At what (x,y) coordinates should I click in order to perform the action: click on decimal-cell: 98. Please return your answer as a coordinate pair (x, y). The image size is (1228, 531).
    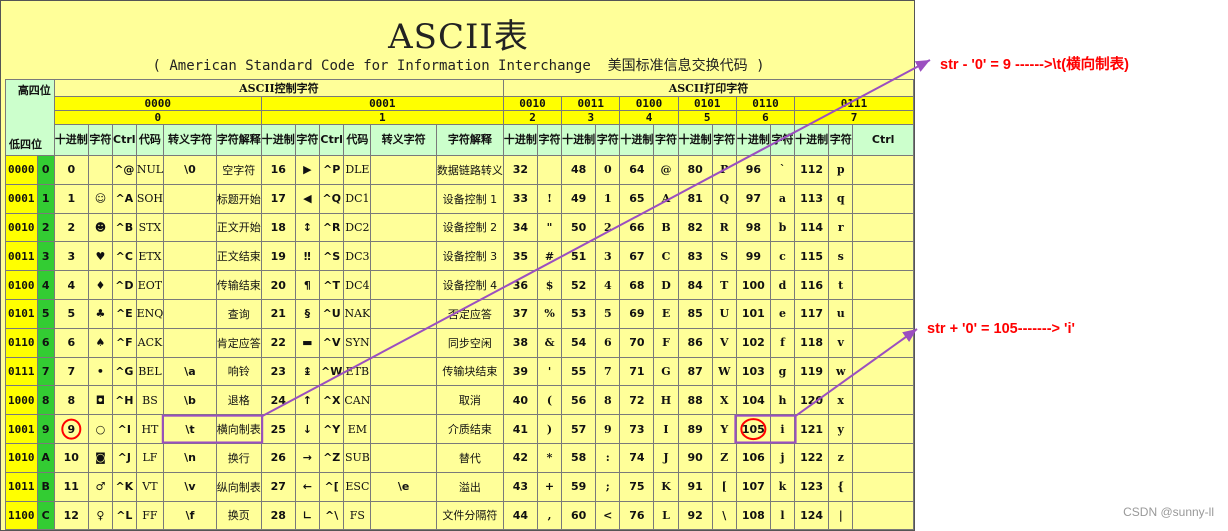
    Looking at the image, I should click on (753, 227).